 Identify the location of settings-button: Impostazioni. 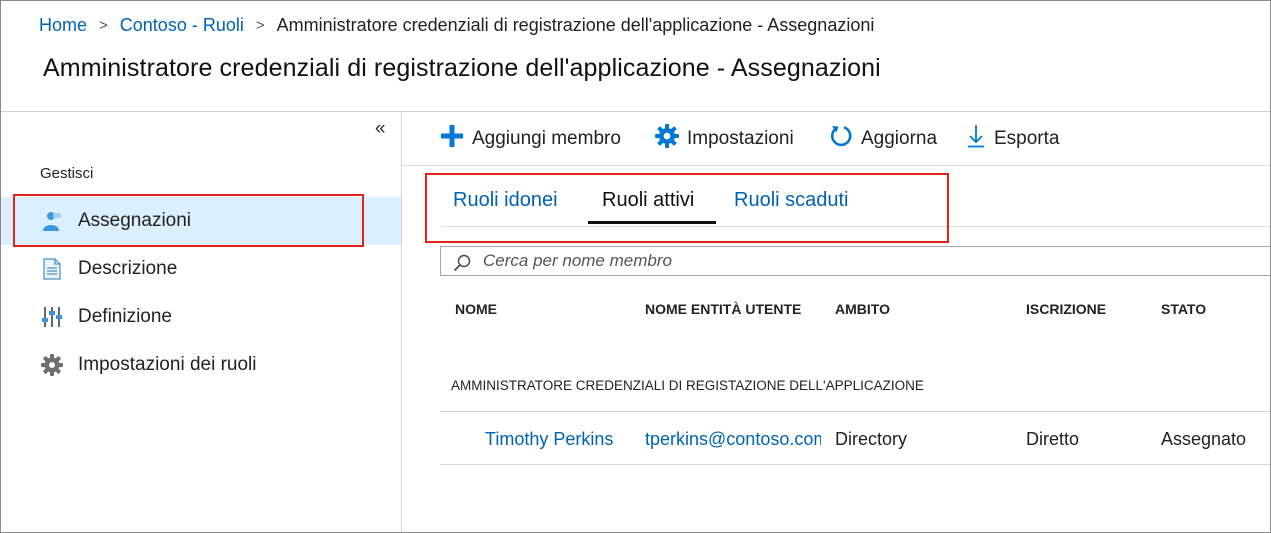
(724, 139).